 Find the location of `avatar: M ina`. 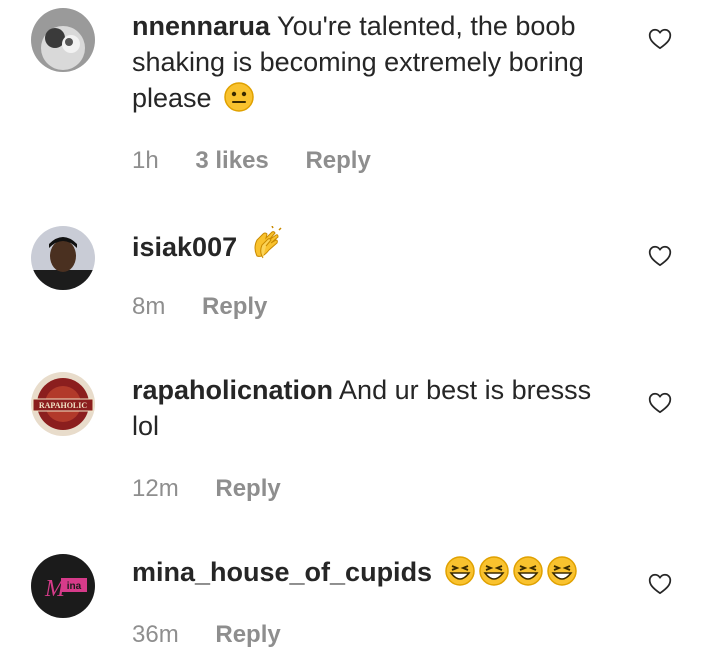

avatar: M ina is located at coordinates (63, 586).